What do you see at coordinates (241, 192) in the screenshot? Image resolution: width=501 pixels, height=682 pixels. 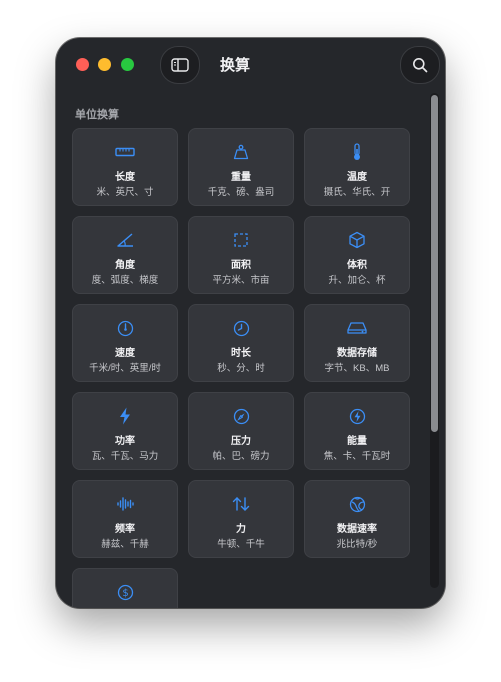 I see `unit-examples: 千克、磅、盎司` at bounding box center [241, 192].